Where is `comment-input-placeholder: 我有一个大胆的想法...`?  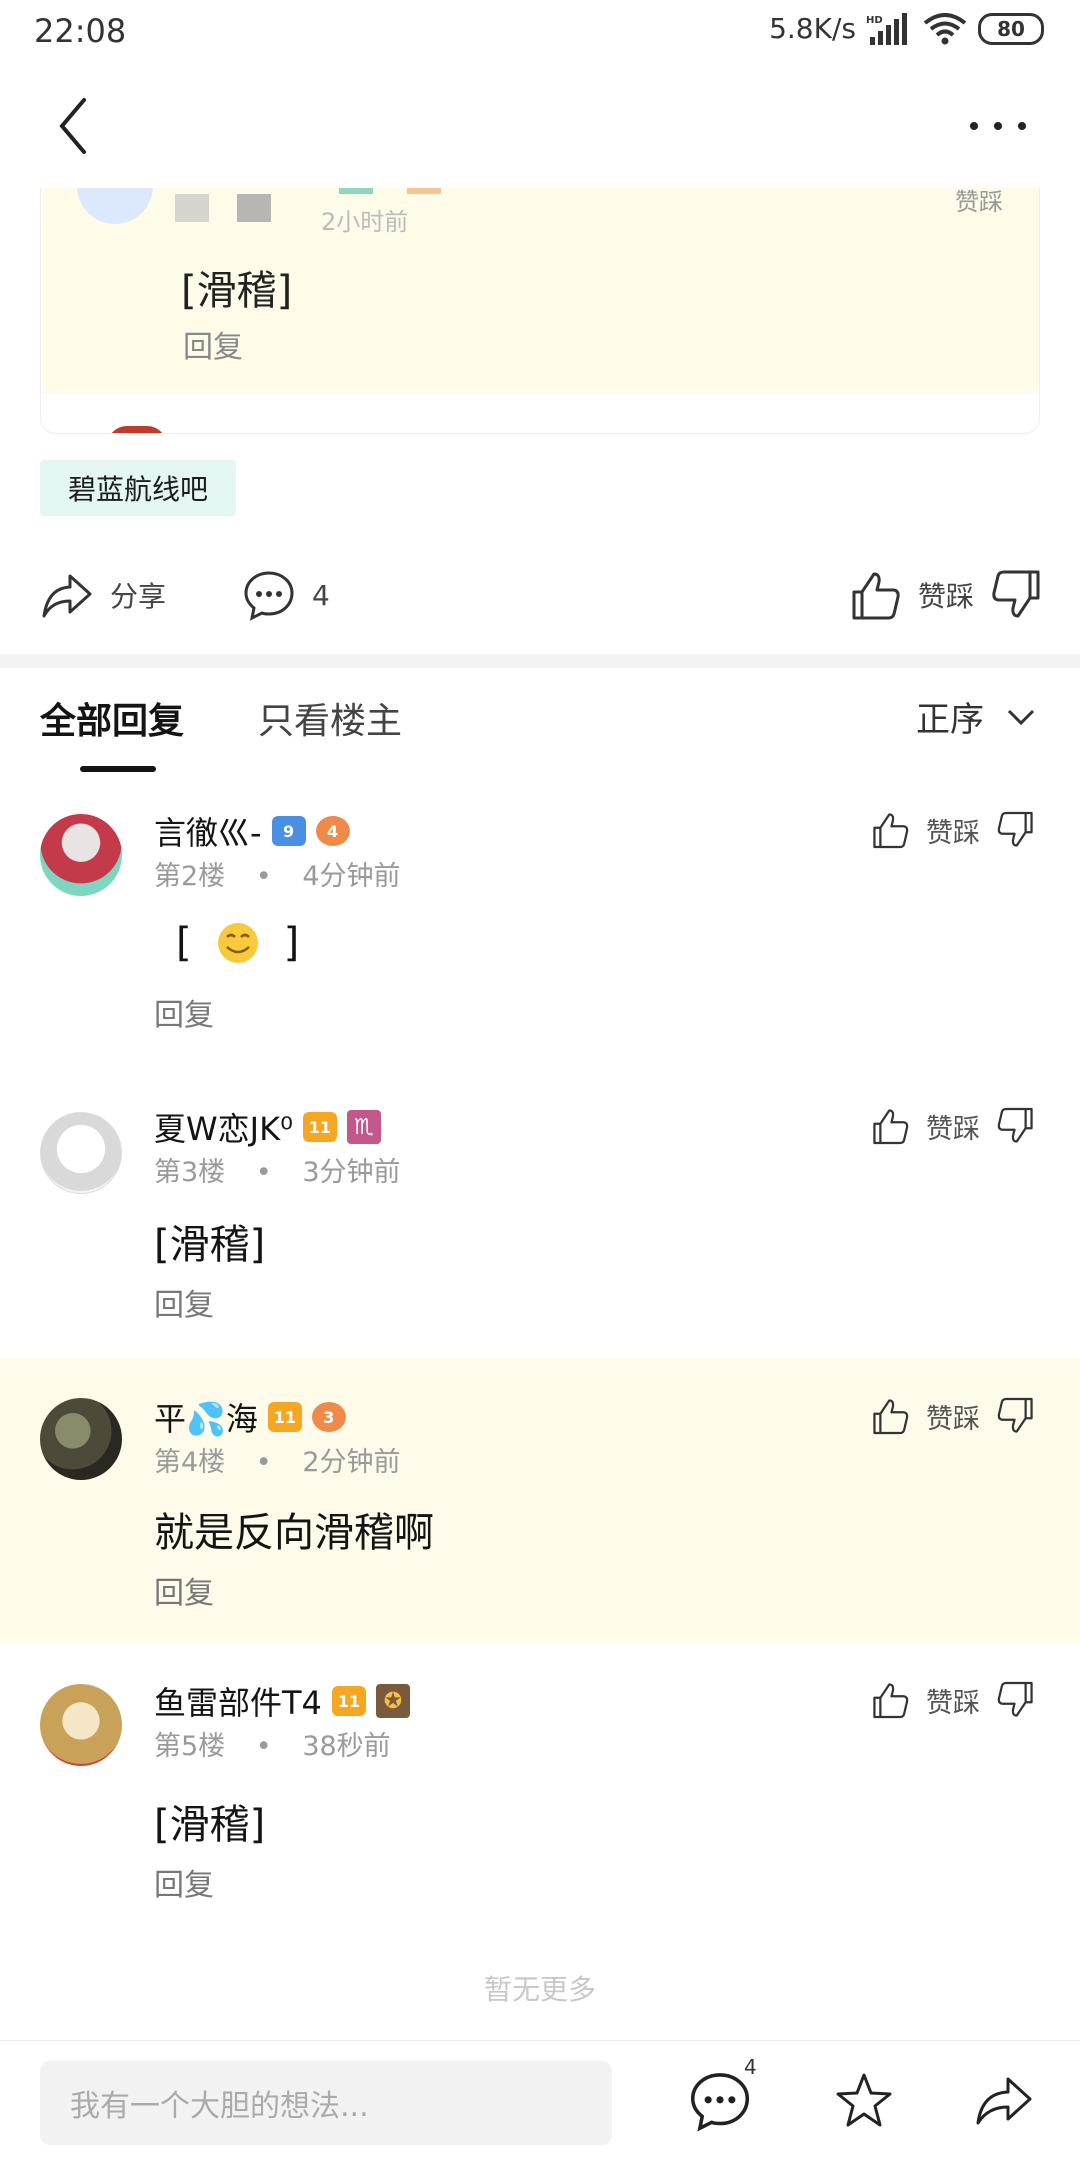
comment-input-placeholder: 我有一个大胆的想法... is located at coordinates (219, 2106).